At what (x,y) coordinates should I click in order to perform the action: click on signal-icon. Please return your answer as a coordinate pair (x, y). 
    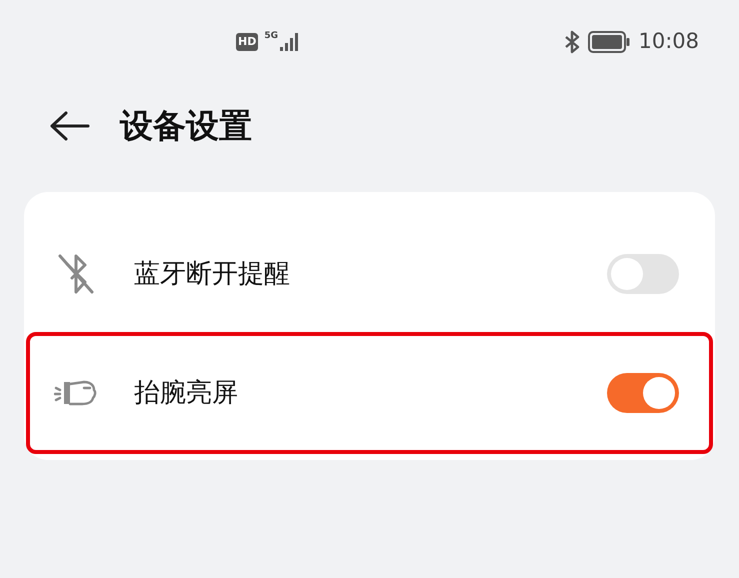
    Looking at the image, I should click on (290, 42).